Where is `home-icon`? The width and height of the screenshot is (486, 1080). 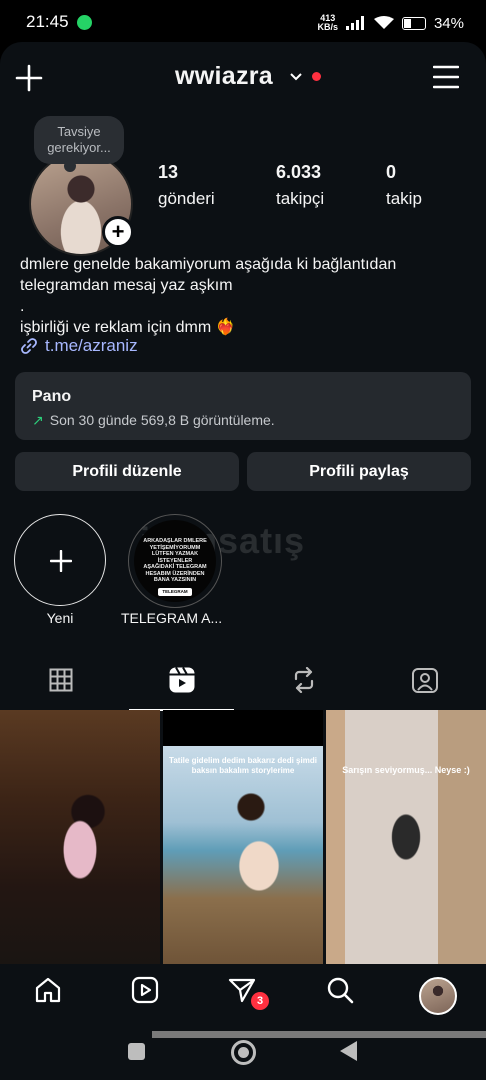 home-icon is located at coordinates (48, 990).